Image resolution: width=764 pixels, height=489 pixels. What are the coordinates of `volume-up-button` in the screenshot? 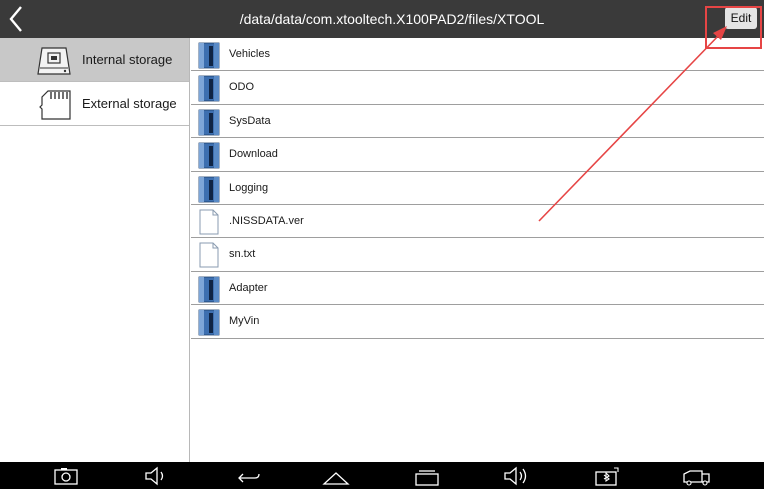 It's located at (517, 476).